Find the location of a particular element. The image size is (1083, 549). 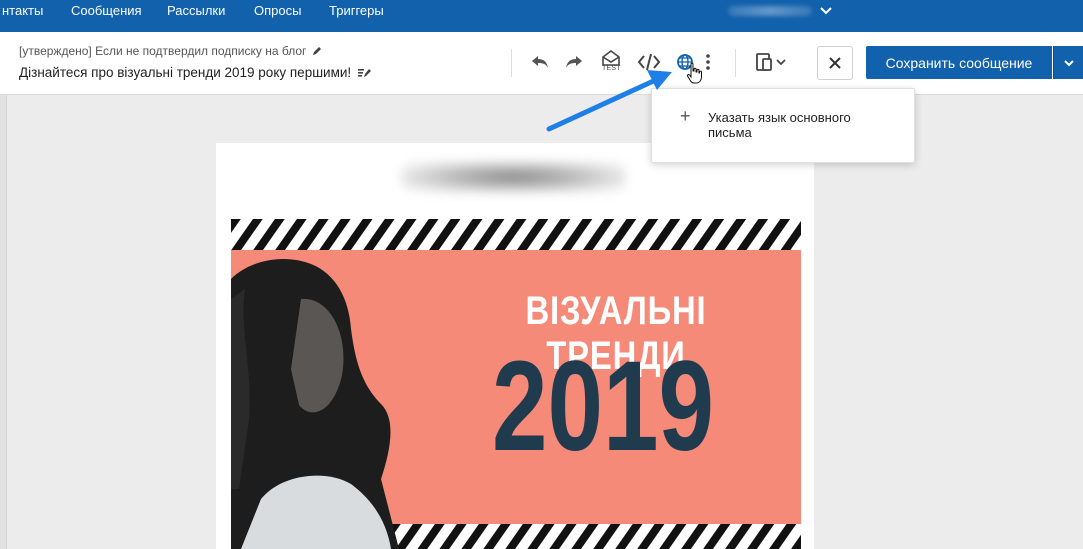

more-options-button is located at coordinates (708, 62).